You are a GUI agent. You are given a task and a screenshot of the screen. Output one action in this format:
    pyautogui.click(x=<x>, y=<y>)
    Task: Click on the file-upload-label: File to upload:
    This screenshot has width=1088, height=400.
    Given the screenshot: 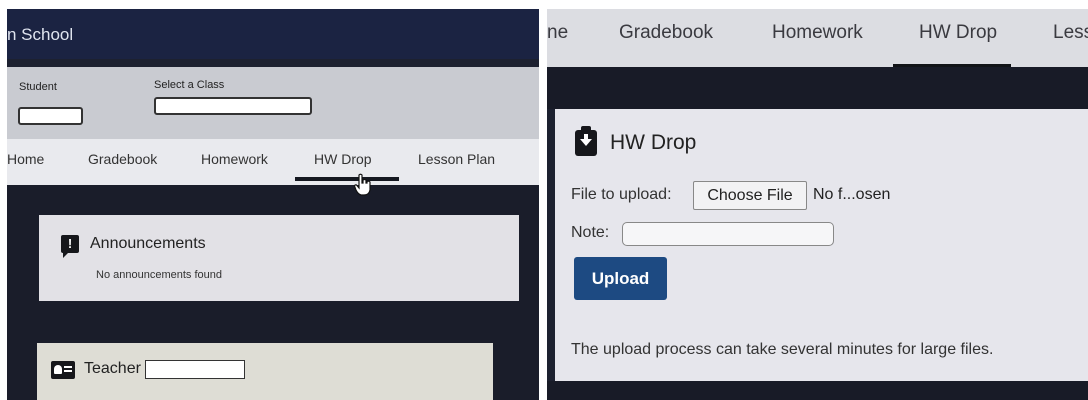 What is the action you would take?
    pyautogui.click(x=621, y=194)
    